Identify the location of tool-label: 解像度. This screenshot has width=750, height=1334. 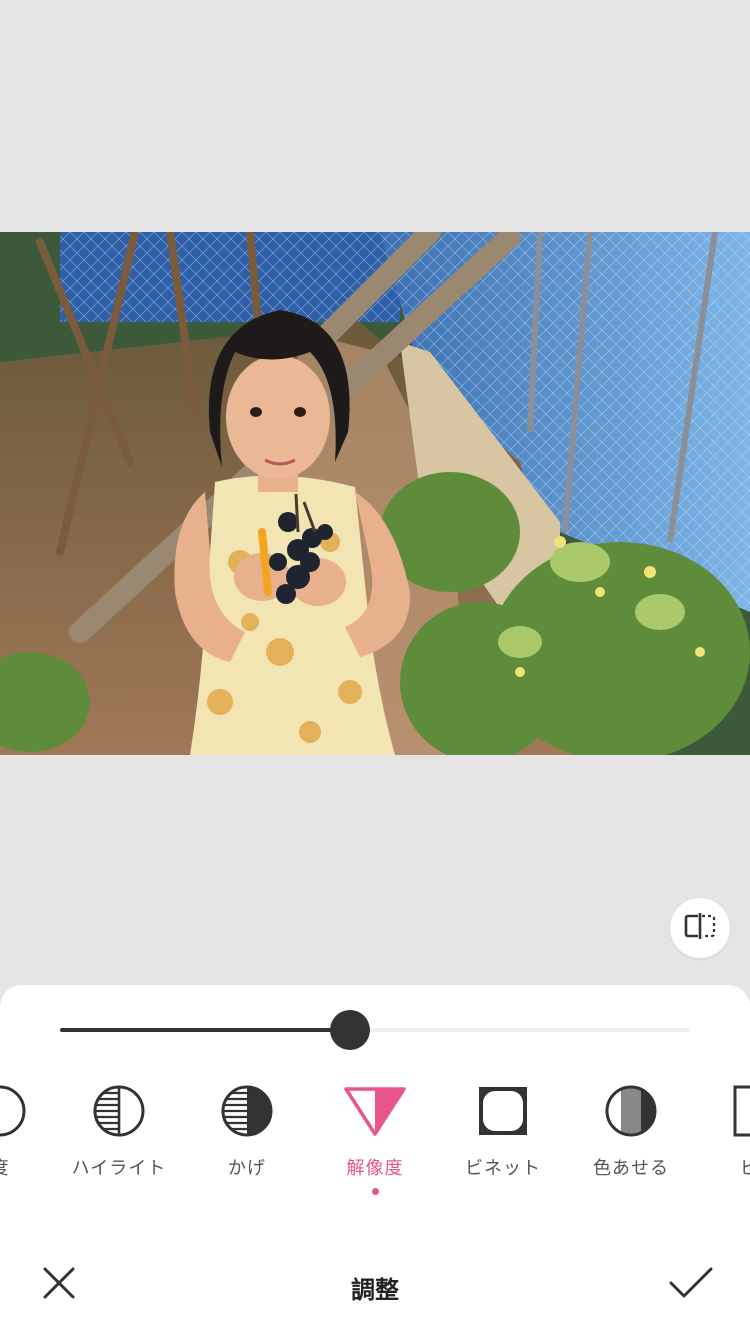
(375, 1168).